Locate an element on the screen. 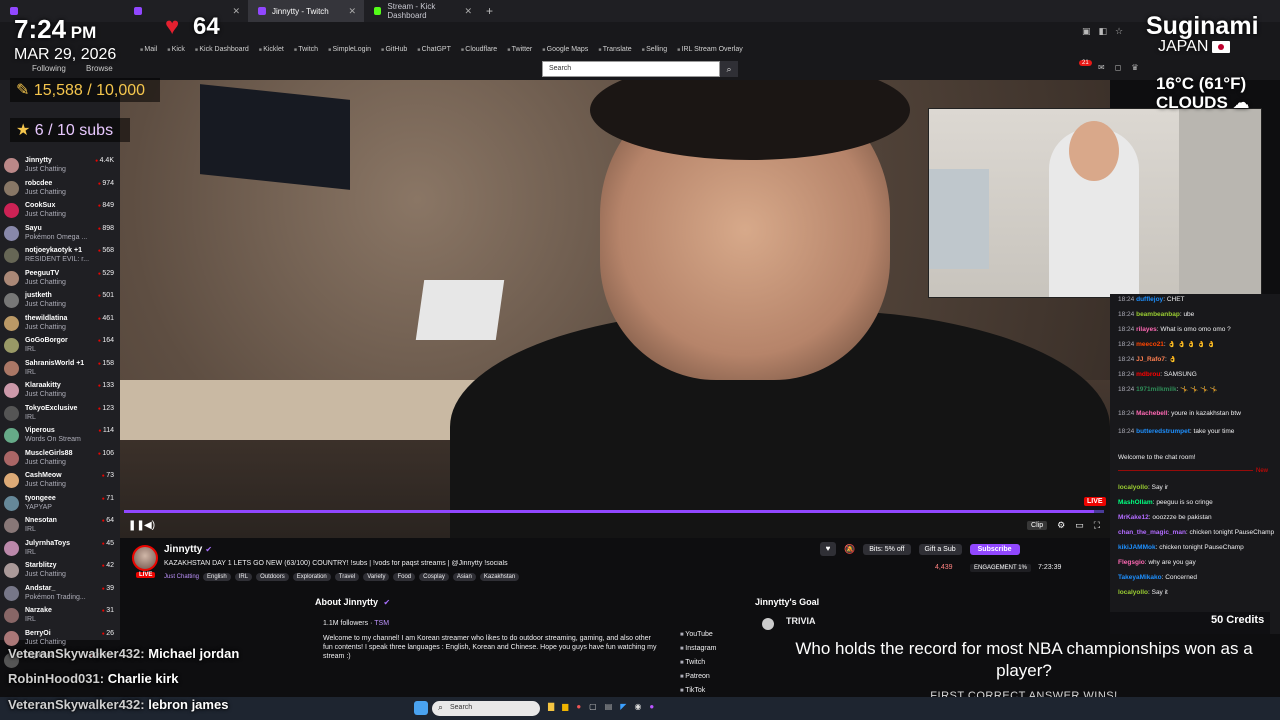 The height and width of the screenshot is (720, 1280). terminal-icon: ▤ is located at coordinates (609, 706).